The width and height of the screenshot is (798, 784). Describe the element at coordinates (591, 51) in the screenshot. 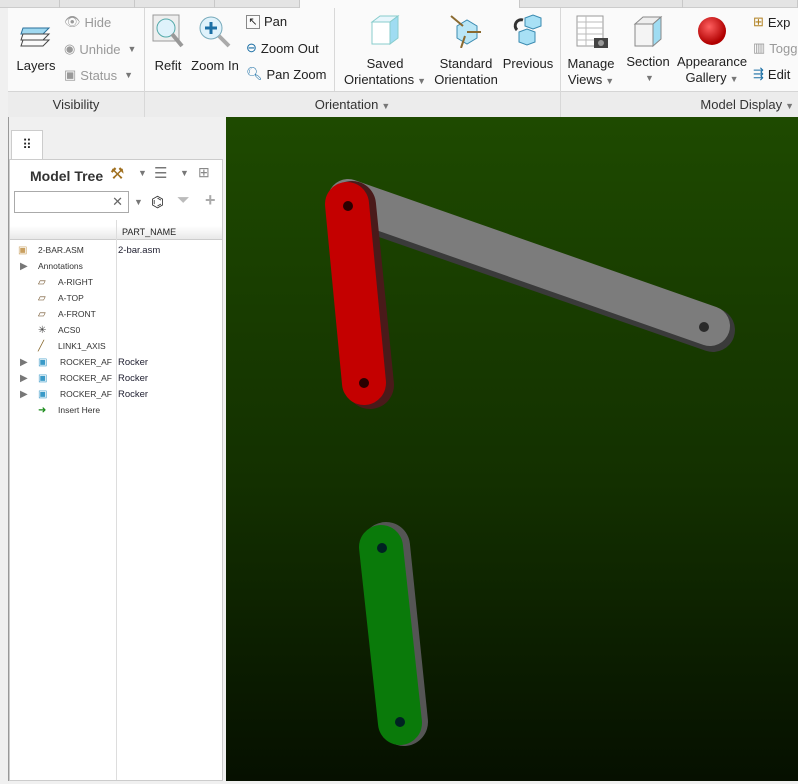

I see `manage-views-button: Manage Views ▼` at that location.